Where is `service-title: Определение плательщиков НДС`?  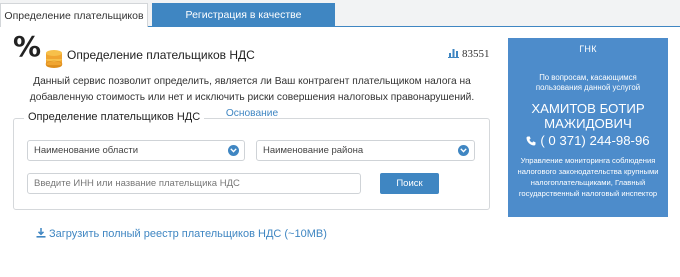
service-title: Определение плательщиков НДС is located at coordinates (161, 55).